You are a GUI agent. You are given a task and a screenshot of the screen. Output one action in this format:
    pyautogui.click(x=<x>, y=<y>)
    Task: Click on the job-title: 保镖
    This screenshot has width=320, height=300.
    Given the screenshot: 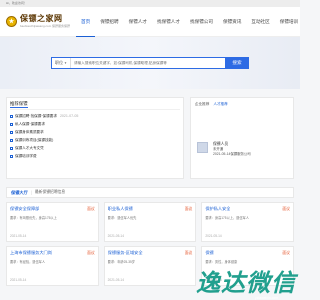 What is the action you would take?
    pyautogui.click(x=209, y=253)
    